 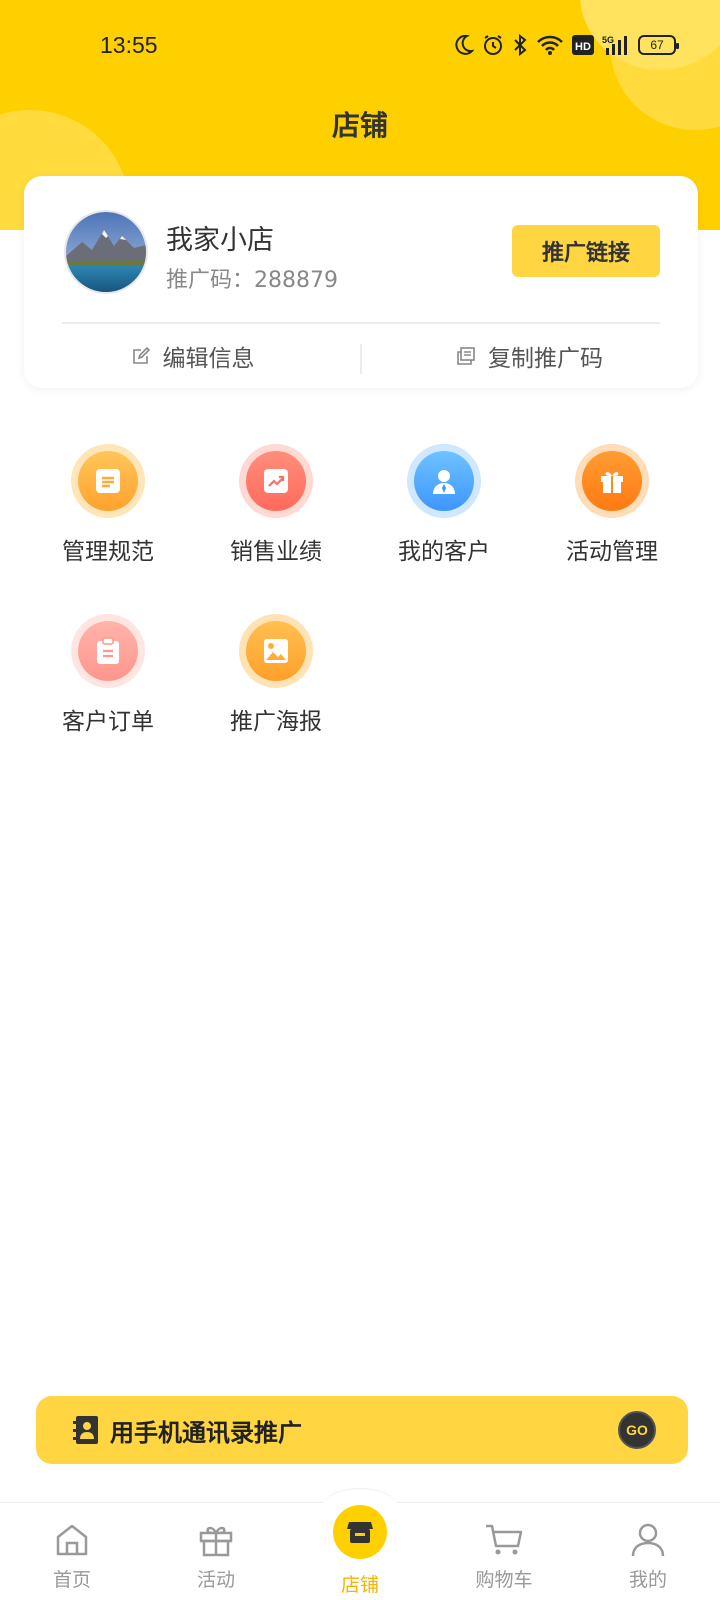 I want to click on trend-chart-icon, so click(x=276, y=481).